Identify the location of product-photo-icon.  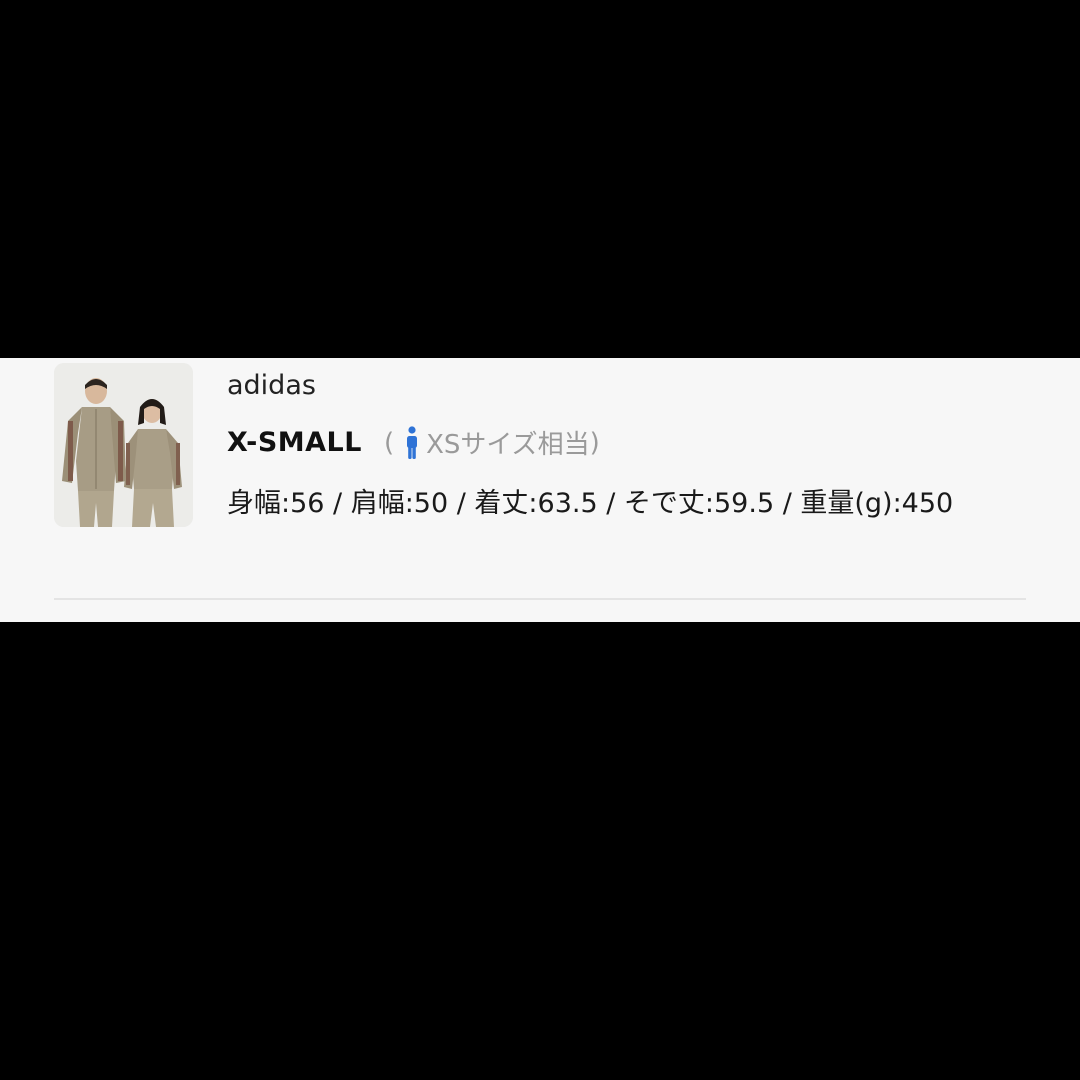
(123, 445).